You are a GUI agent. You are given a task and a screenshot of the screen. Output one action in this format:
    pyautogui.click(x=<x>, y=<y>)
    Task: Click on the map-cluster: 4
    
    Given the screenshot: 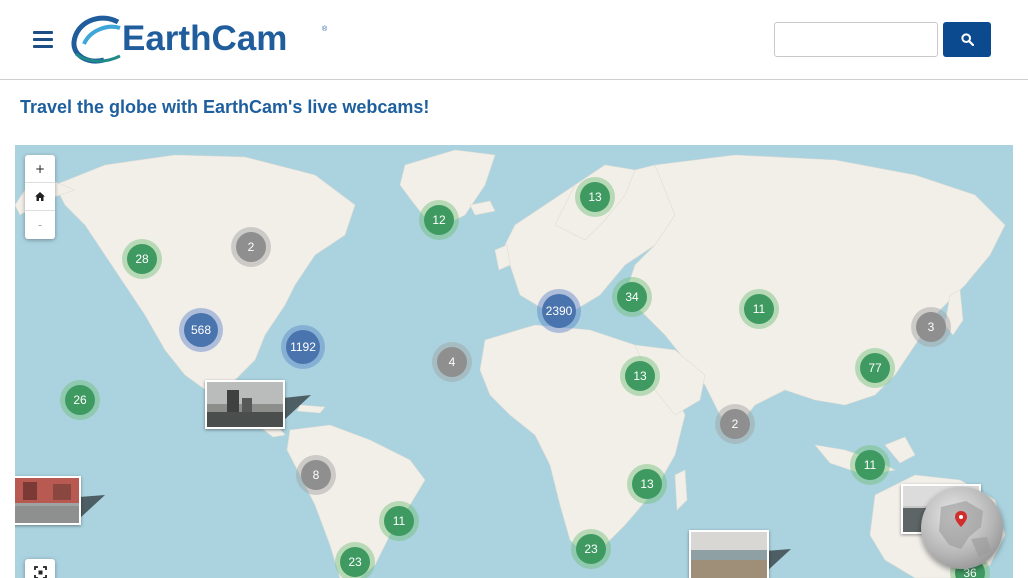 What is the action you would take?
    pyautogui.click(x=452, y=362)
    